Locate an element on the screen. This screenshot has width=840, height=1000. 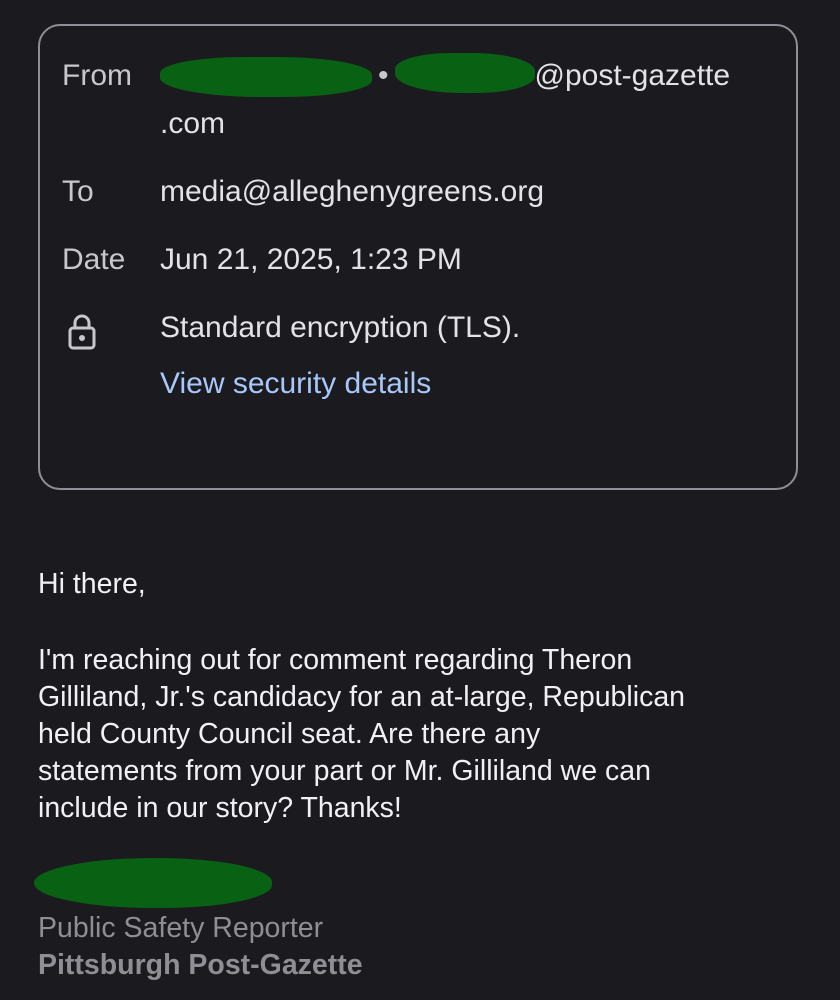
from-email-domain: @post-gazette is located at coordinates (632, 75).